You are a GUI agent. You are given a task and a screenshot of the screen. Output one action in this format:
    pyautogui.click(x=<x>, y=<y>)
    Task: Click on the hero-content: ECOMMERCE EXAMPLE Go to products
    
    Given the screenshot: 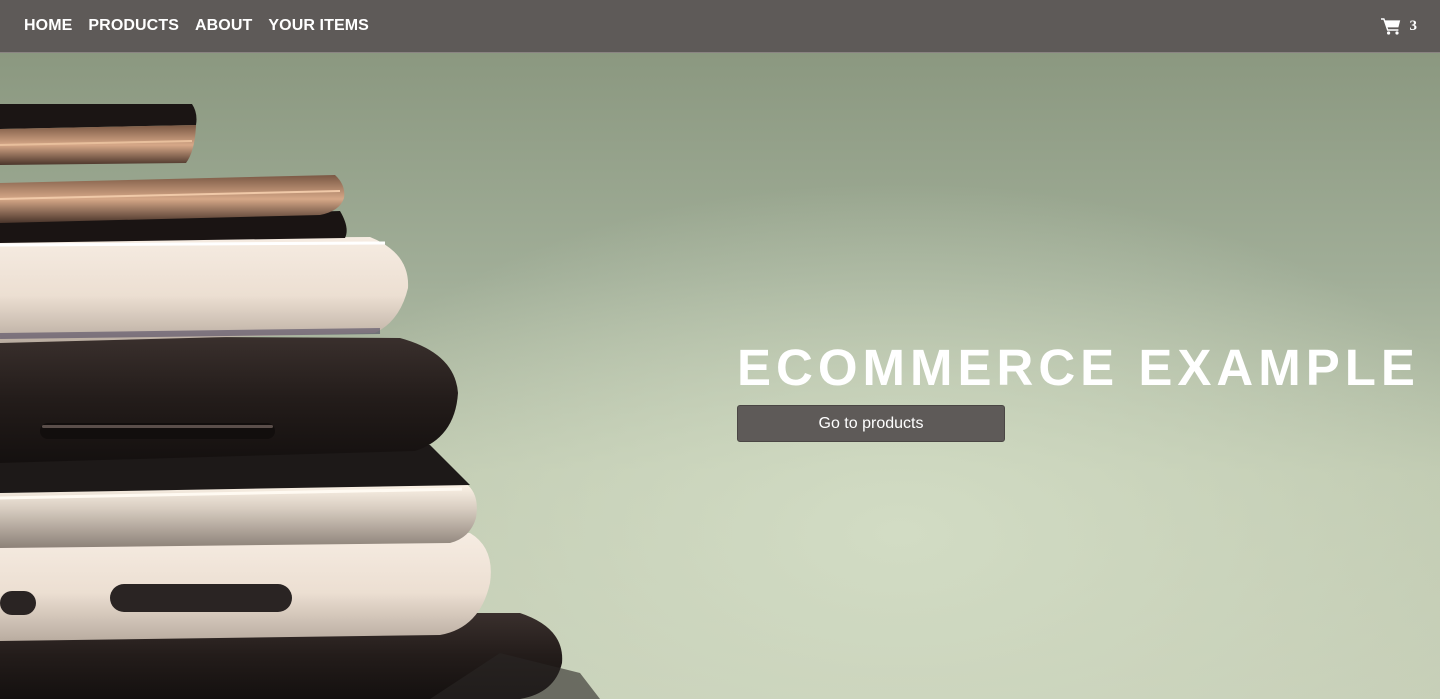 What is the action you would take?
    pyautogui.click(x=1078, y=391)
    